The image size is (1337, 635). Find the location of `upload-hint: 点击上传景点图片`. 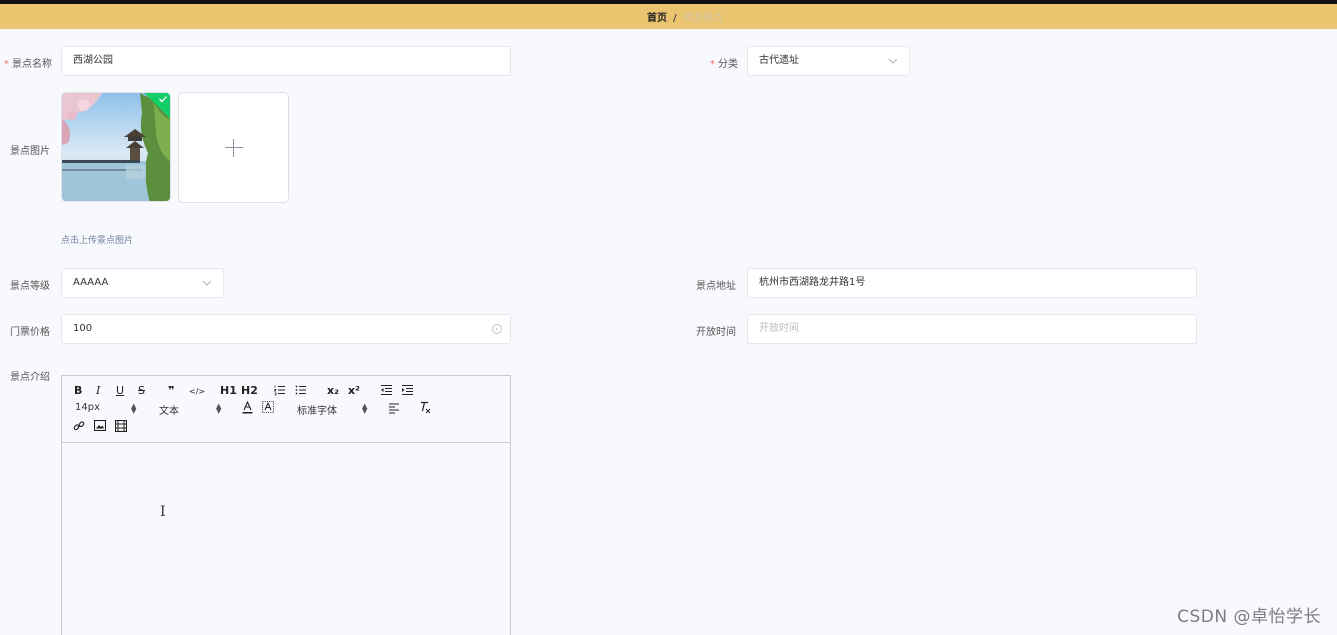

upload-hint: 点击上传景点图片 is located at coordinates (97, 241).